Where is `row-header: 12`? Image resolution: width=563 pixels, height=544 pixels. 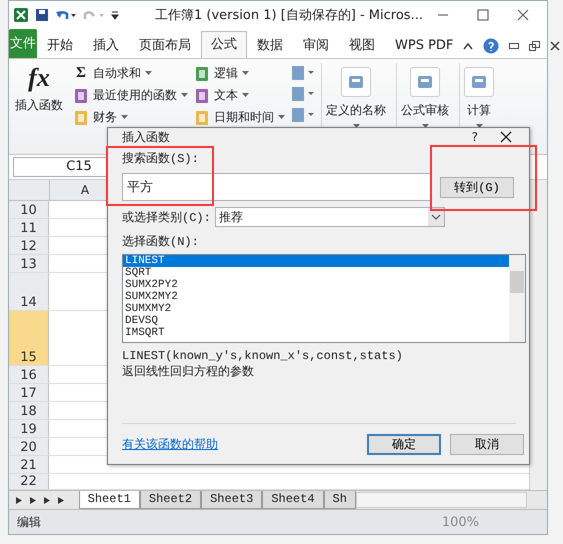
row-header: 12 is located at coordinates (29, 245).